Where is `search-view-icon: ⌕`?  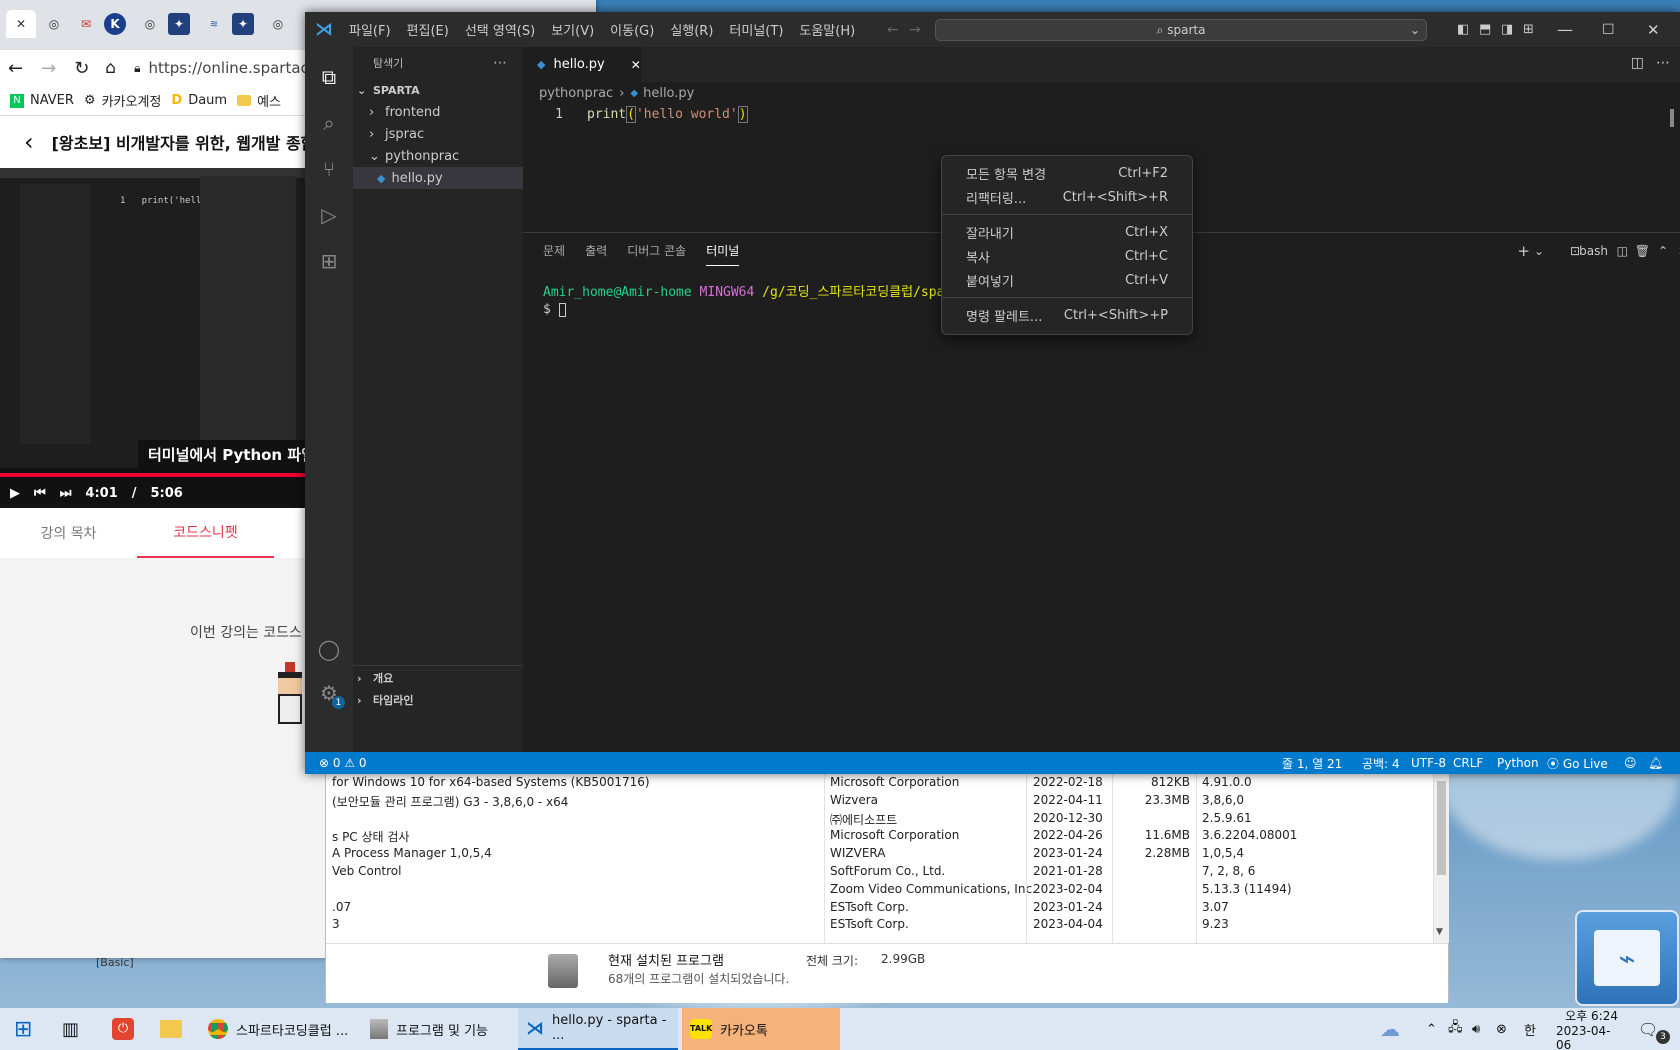
search-view-icon: ⌕ is located at coordinates (329, 123).